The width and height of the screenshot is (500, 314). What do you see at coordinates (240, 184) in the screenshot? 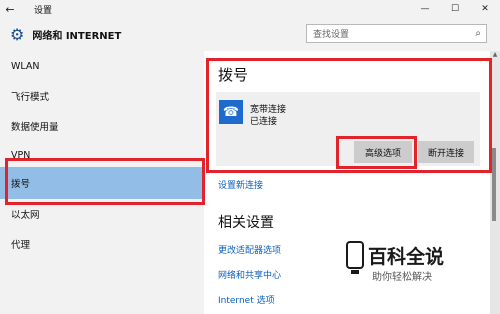
I see `setup-new-connection-link: 设置新连接` at bounding box center [240, 184].